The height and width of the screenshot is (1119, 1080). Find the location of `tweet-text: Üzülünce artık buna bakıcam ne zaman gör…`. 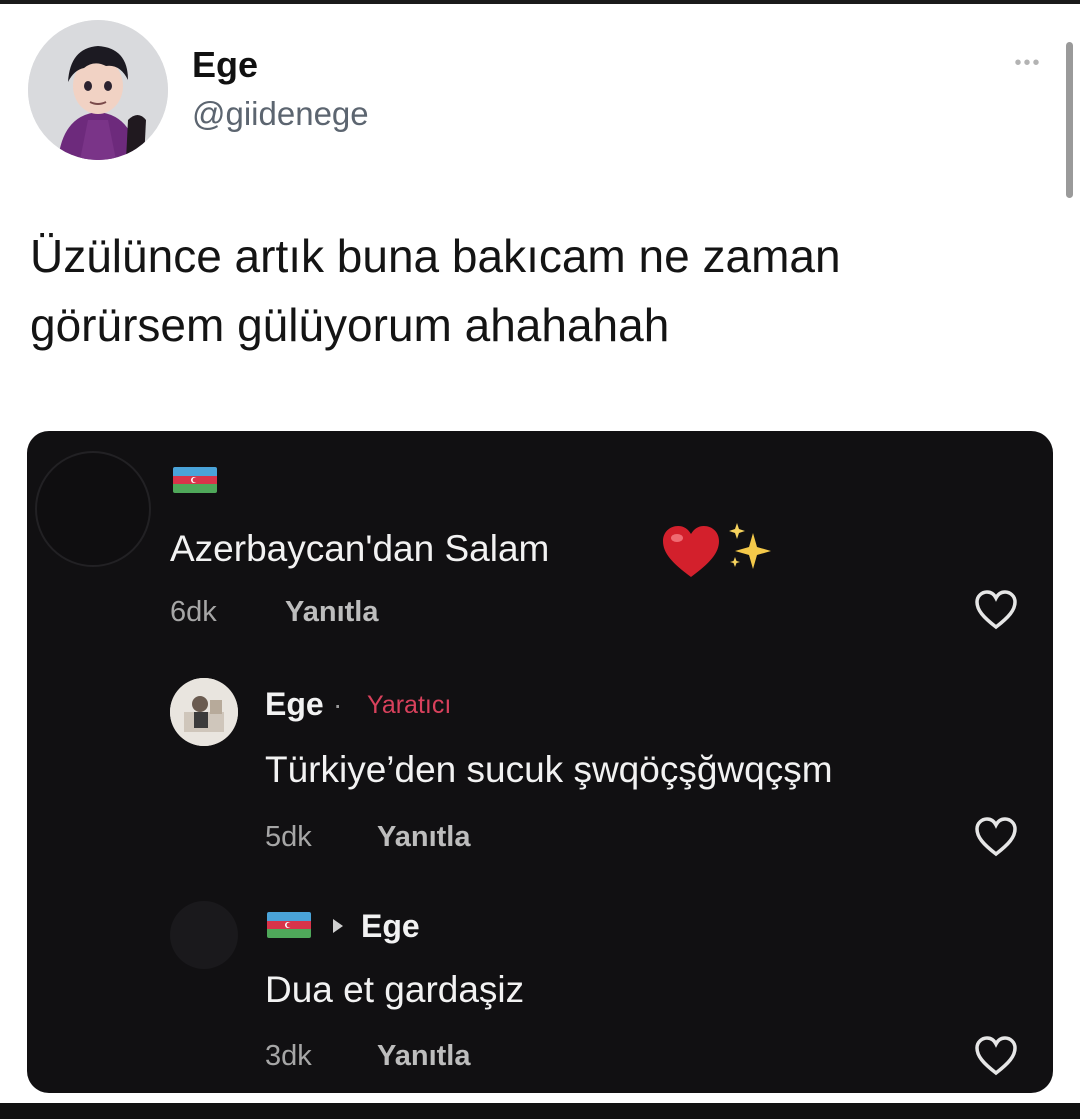

tweet-text: Üzülünce artık buna bakıcam ne zaman gör… is located at coordinates (540, 291).